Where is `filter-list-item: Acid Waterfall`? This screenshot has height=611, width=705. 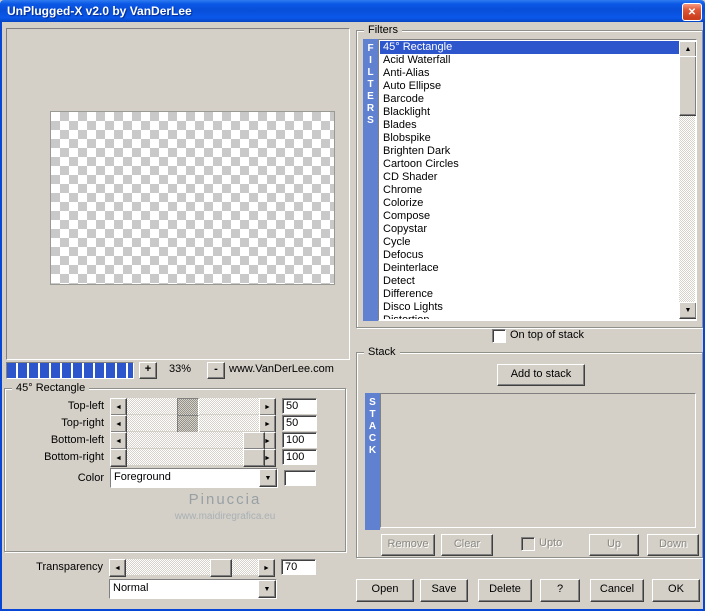 filter-list-item: Acid Waterfall is located at coordinates (529, 60).